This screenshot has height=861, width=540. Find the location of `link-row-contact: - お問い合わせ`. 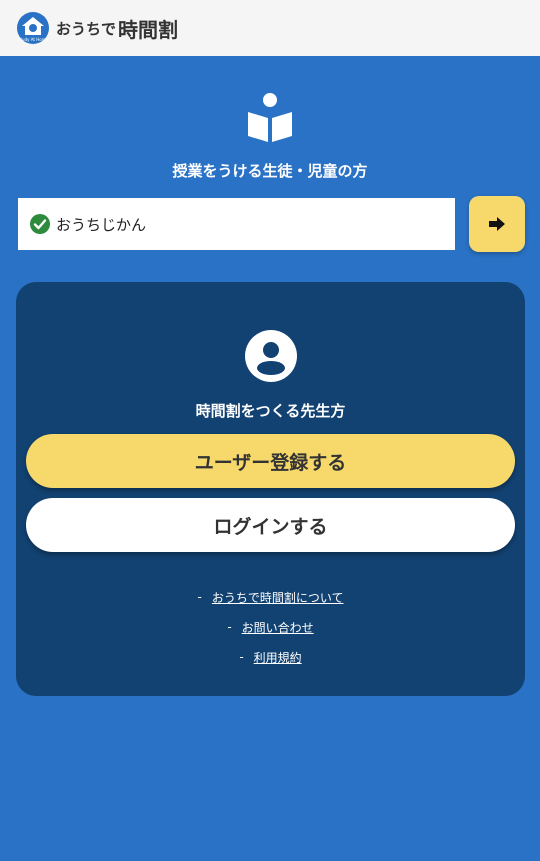

link-row-contact: - お問い合わせ is located at coordinates (270, 627).